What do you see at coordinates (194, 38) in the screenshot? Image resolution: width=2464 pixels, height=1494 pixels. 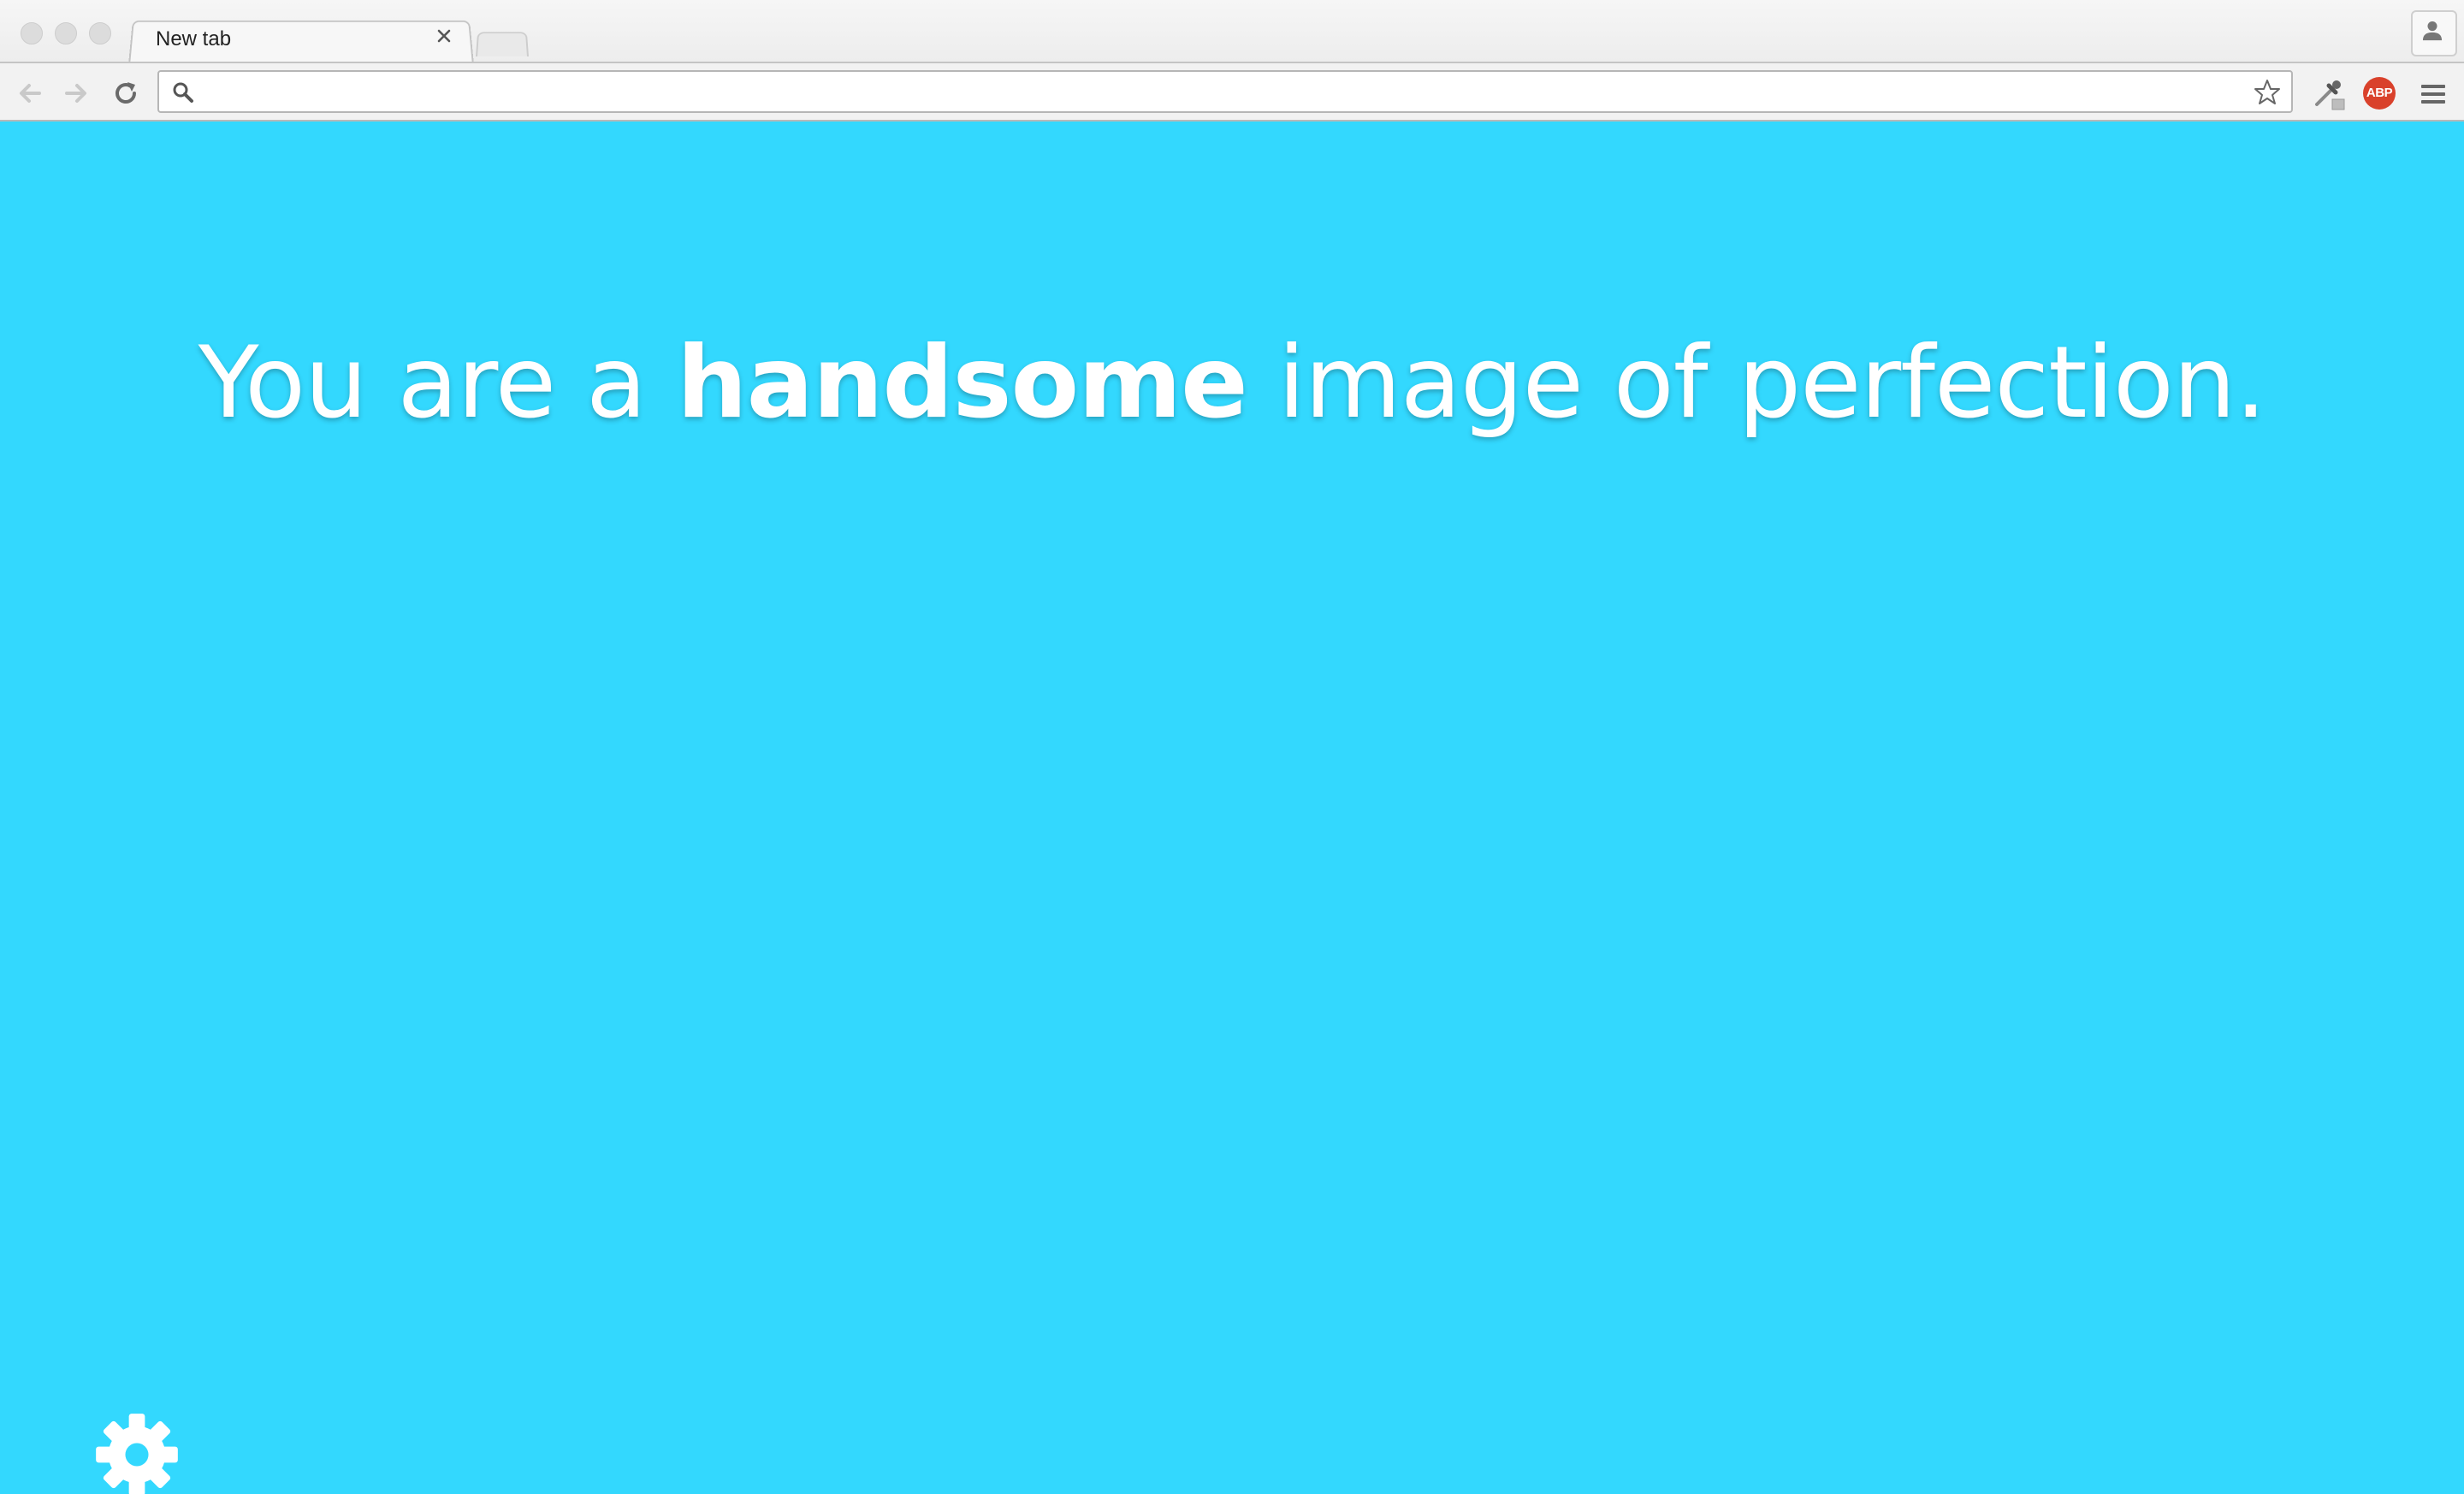 I see `tab-title: New tab` at bounding box center [194, 38].